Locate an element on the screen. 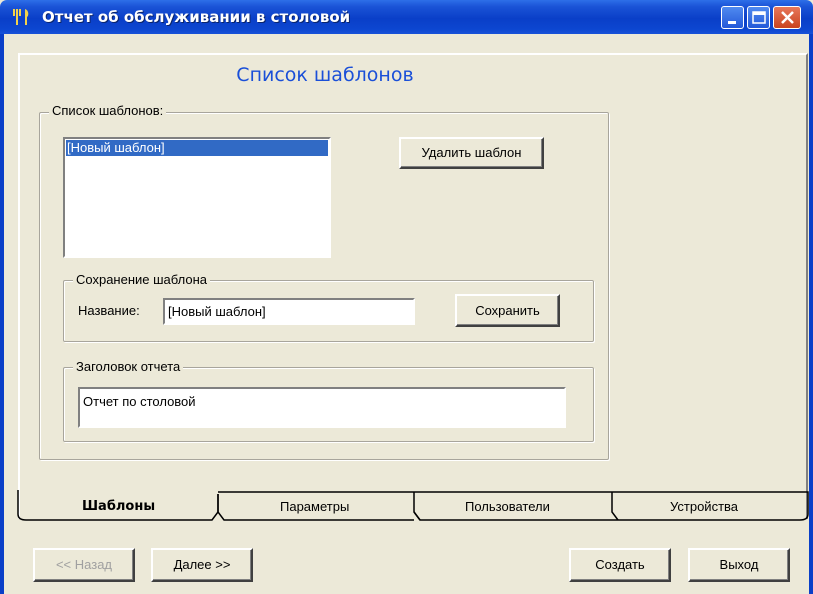 The image size is (813, 594). templates-list-item: [Новый шаблон] is located at coordinates (197, 148).